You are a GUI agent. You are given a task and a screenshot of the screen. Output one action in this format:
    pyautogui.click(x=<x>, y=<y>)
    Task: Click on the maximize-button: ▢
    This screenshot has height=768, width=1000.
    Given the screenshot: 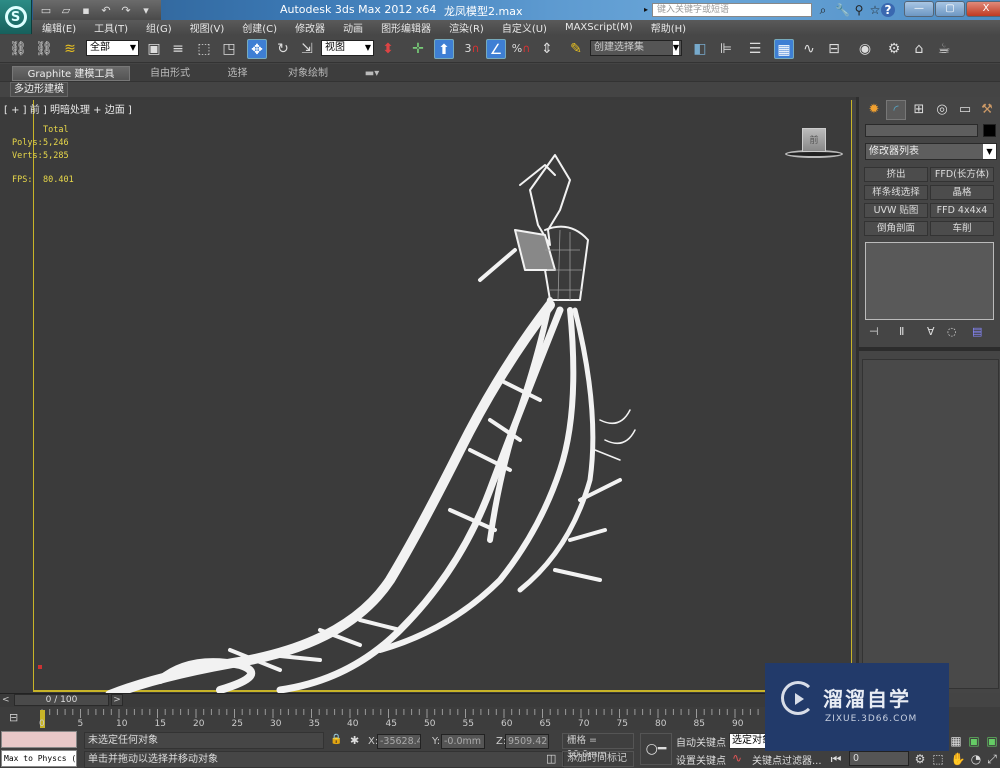 What is the action you would take?
    pyautogui.click(x=950, y=9)
    